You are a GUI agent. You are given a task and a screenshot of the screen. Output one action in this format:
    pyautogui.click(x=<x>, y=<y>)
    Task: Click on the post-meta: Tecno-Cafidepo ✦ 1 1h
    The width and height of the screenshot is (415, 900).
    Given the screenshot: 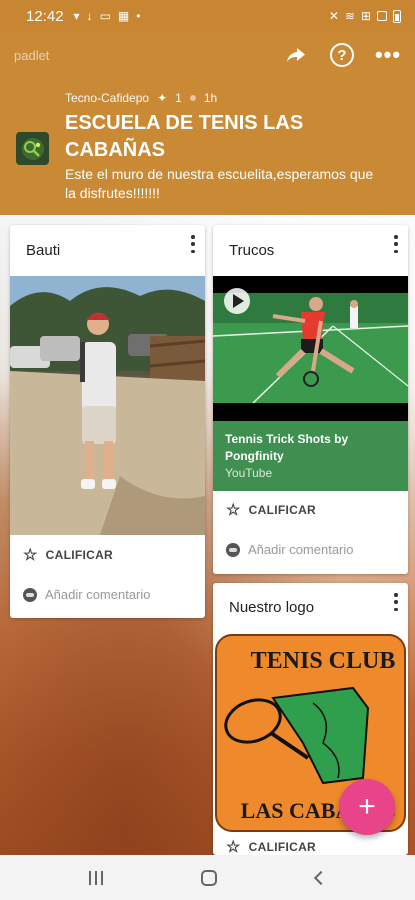 What is the action you would take?
    pyautogui.click(x=141, y=98)
    